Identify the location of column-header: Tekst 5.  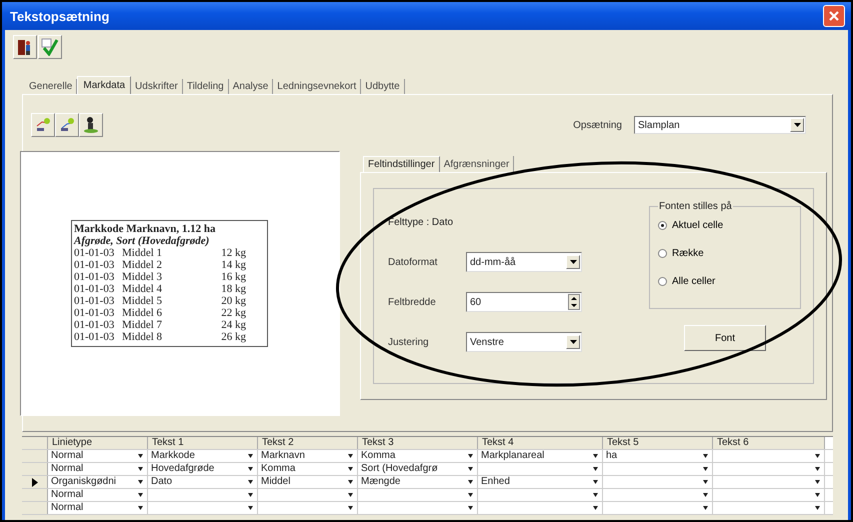
(658, 443).